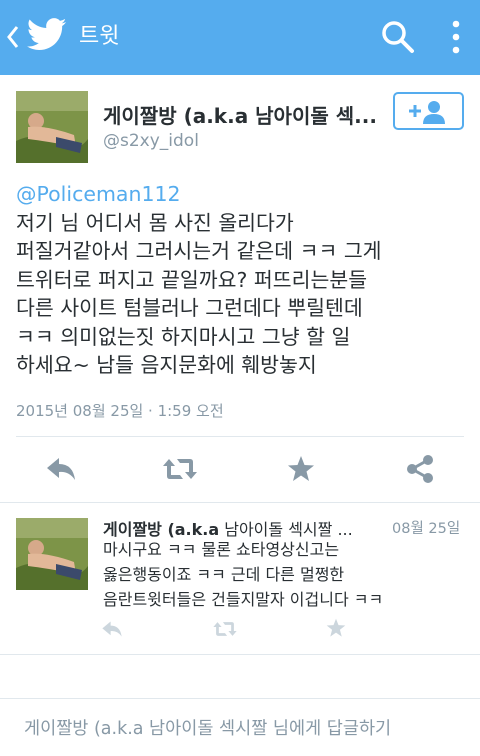 The image size is (480, 756). What do you see at coordinates (183, 336) in the screenshot?
I see `tweet-line: ㅋㅋ 의미없는짓 하지마시고 그냥 할 일` at bounding box center [183, 336].